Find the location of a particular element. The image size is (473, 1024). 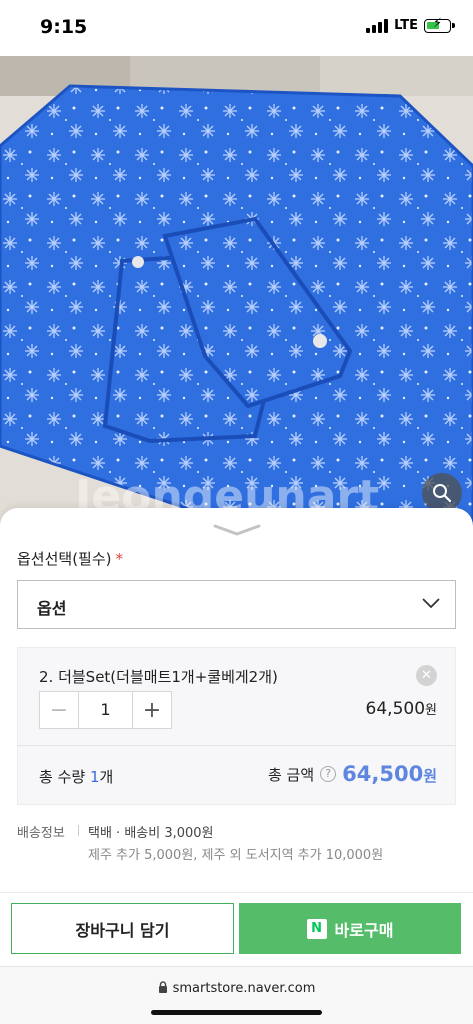

close-icon: ✕ is located at coordinates (426, 675).